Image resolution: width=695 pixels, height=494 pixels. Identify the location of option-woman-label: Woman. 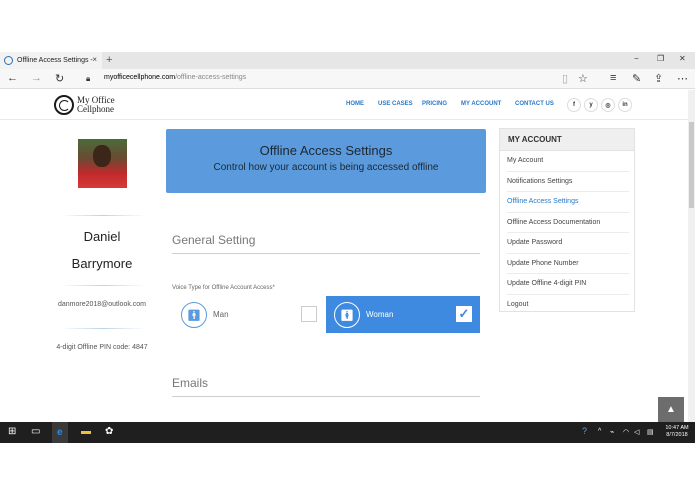
(380, 314).